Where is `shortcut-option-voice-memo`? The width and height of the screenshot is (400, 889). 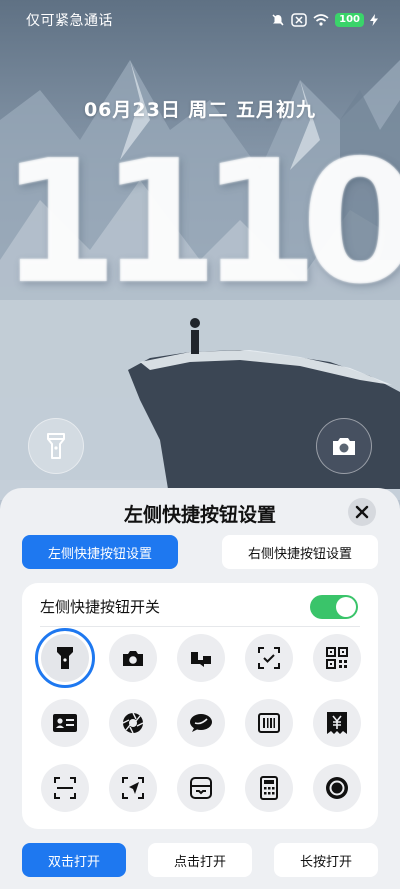
shortcut-option-voice-memo is located at coordinates (201, 658).